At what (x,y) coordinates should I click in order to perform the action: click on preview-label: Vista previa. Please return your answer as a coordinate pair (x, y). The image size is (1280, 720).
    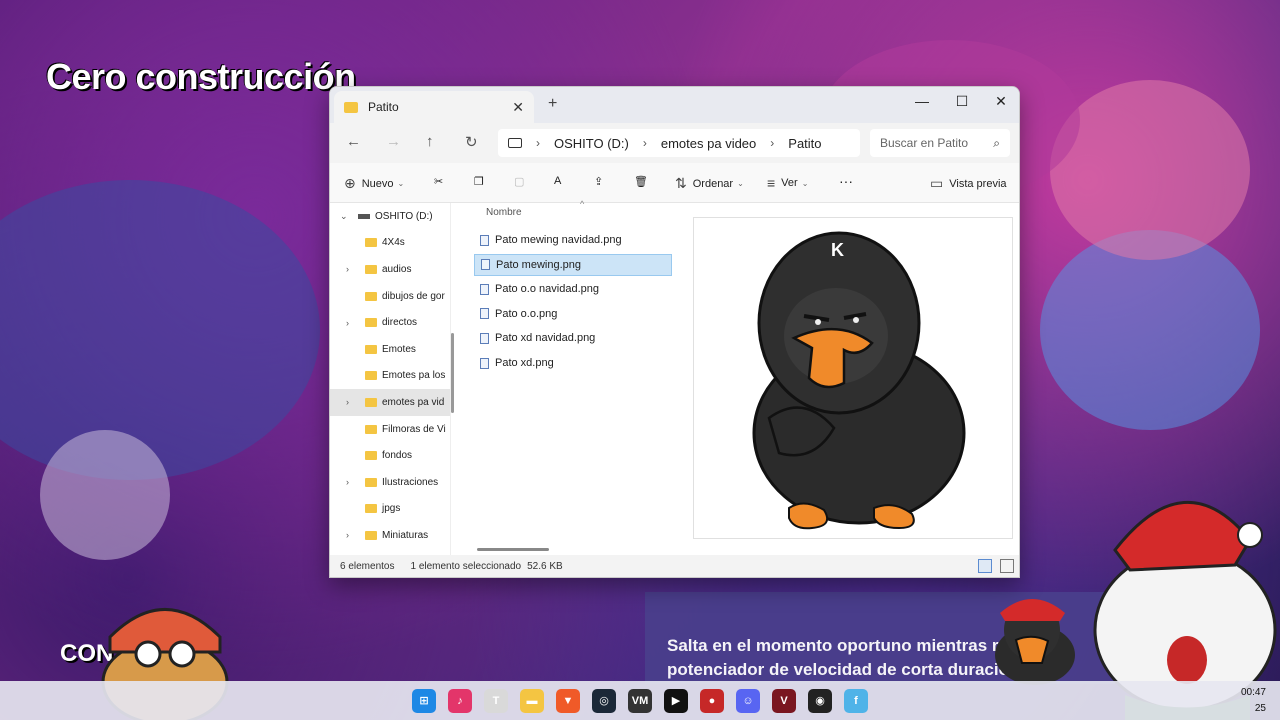
    Looking at the image, I should click on (978, 183).